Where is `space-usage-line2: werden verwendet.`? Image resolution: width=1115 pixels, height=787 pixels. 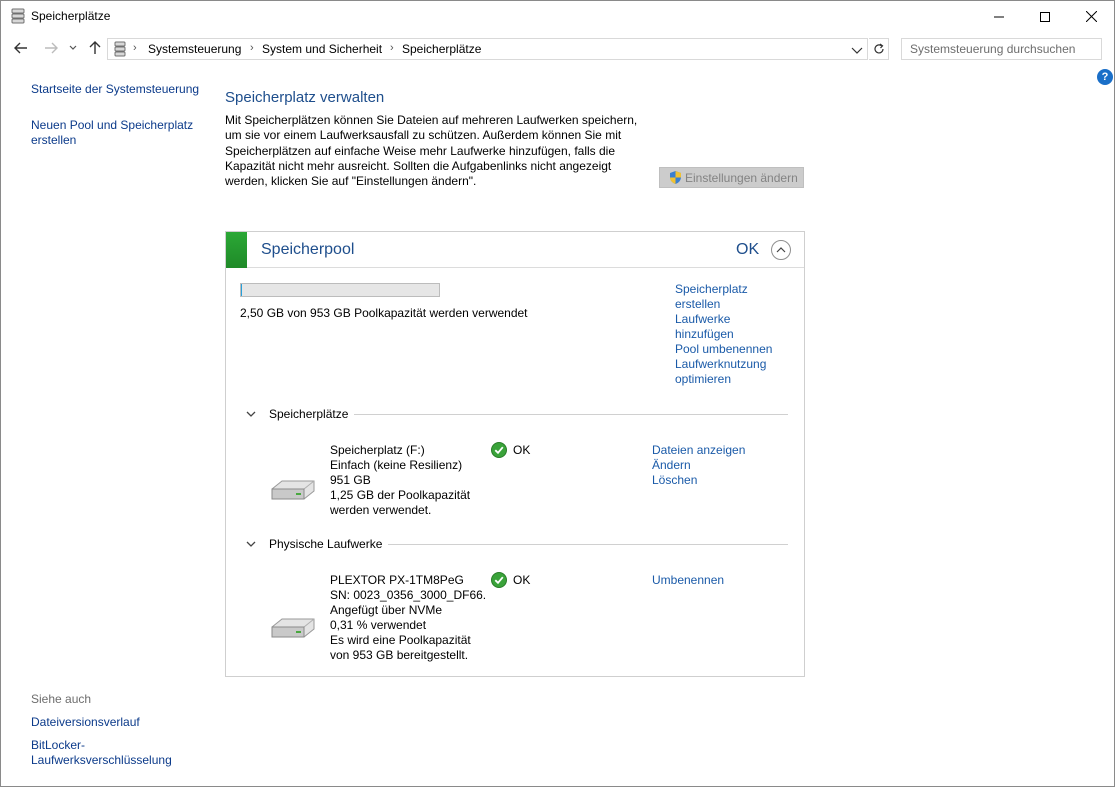 space-usage-line2: werden verwendet. is located at coordinates (381, 510).